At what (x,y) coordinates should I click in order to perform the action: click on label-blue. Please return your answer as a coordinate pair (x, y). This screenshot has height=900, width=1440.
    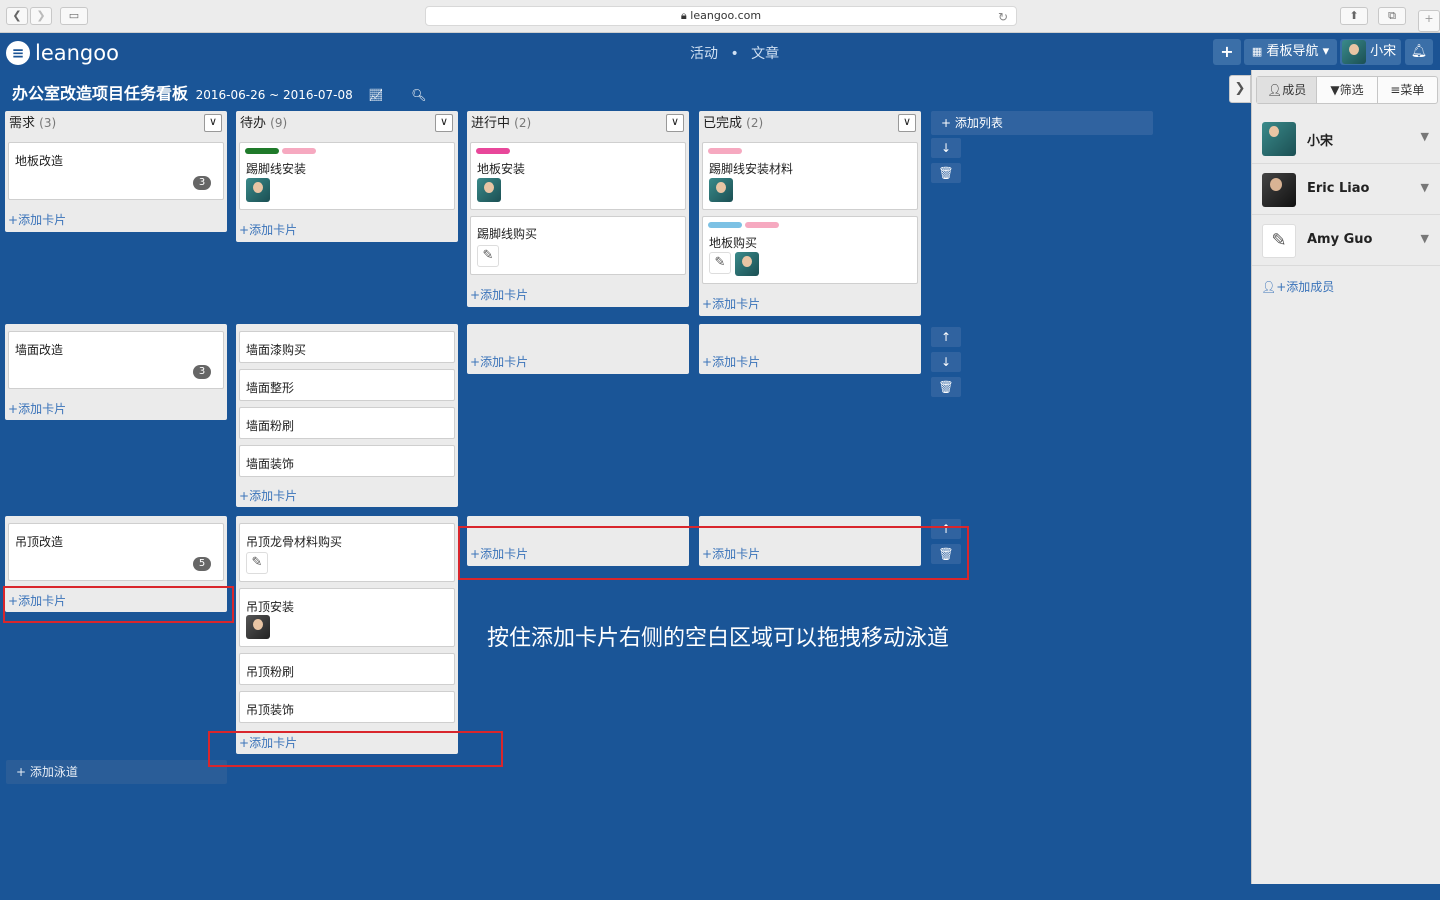
    Looking at the image, I should click on (725, 225).